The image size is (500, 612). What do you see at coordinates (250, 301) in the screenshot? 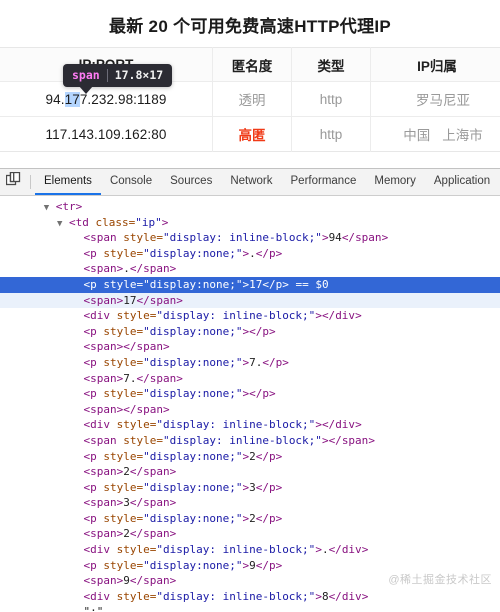
I see `dom-tree-line: <span>17</span>` at bounding box center [250, 301].